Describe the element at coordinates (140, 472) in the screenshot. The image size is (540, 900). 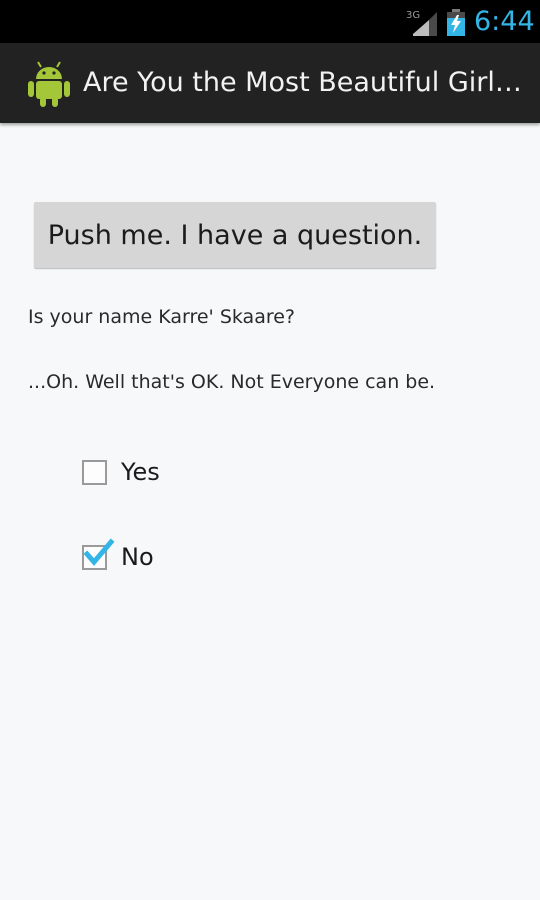
I see `checkbox-yes-label: Yes` at that location.